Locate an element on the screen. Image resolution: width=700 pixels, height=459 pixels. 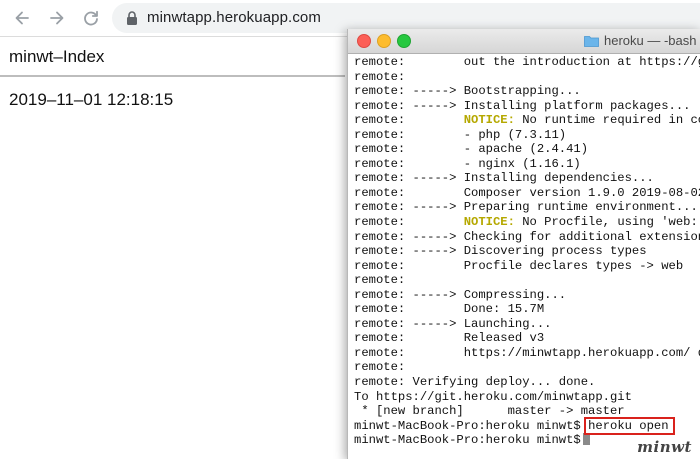
line-text: Released v3 is located at coordinates (504, 338).